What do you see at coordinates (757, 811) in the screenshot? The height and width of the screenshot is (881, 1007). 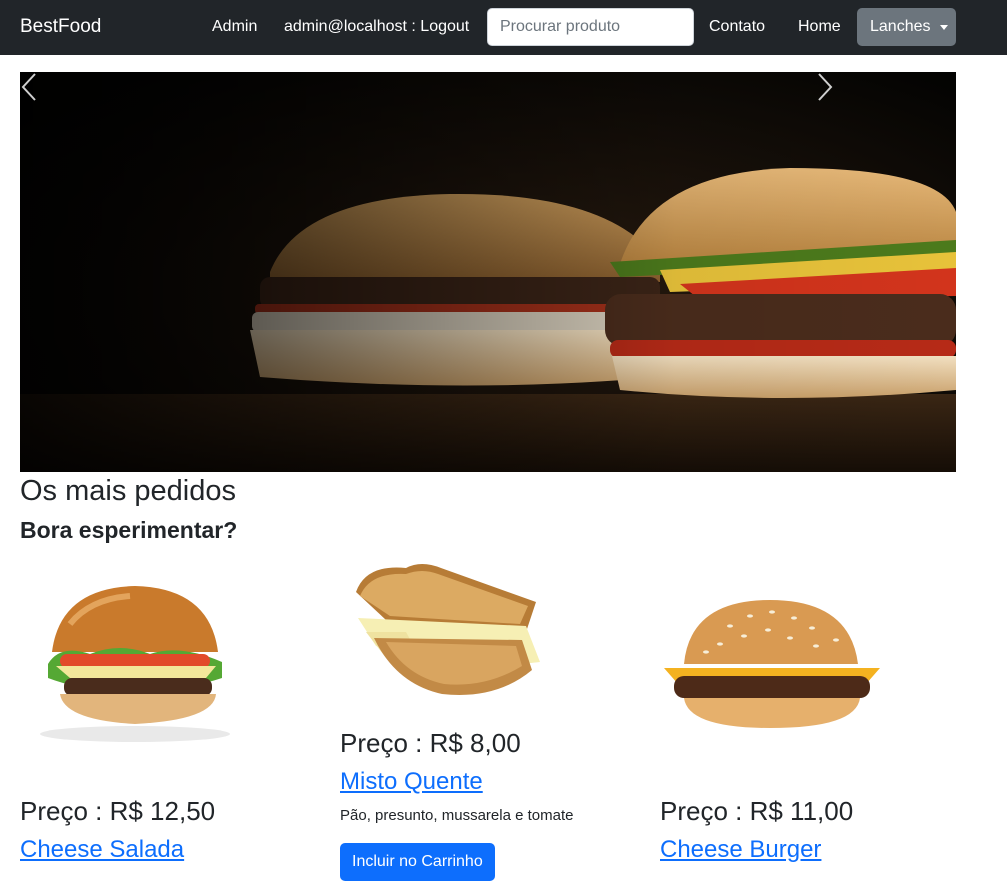 I see `product-price: Preço : R$ 11,00` at bounding box center [757, 811].